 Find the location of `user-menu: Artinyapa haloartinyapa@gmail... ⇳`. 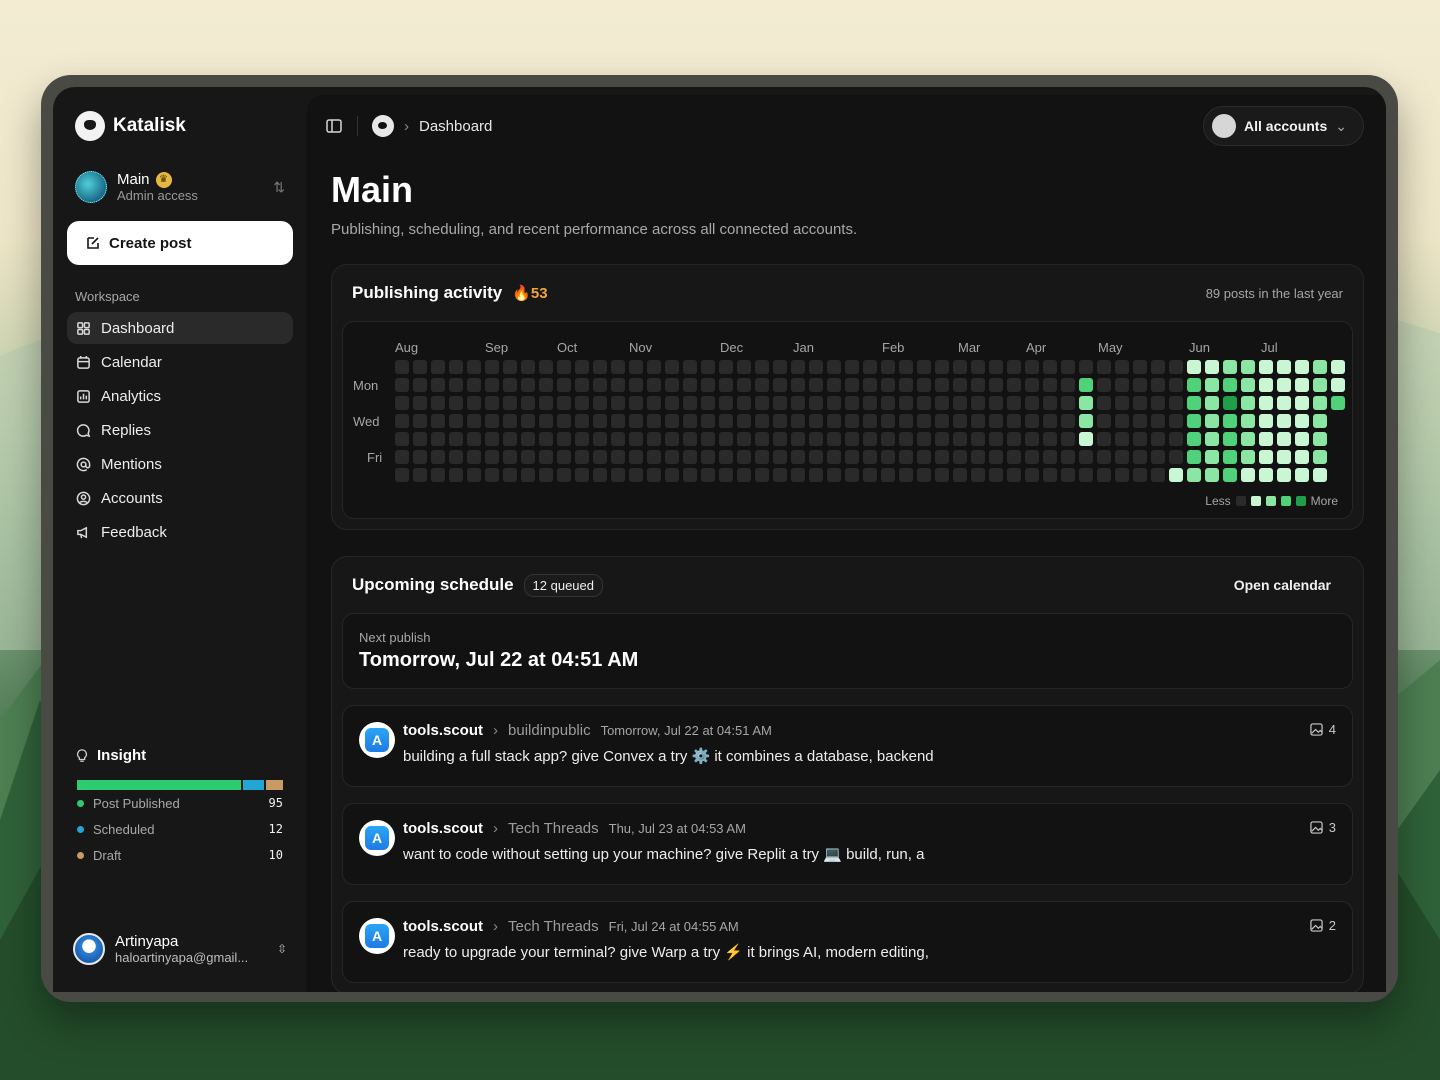

user-menu: Artinyapa haloartinyapa@gmail... ⇳ is located at coordinates (180, 949).